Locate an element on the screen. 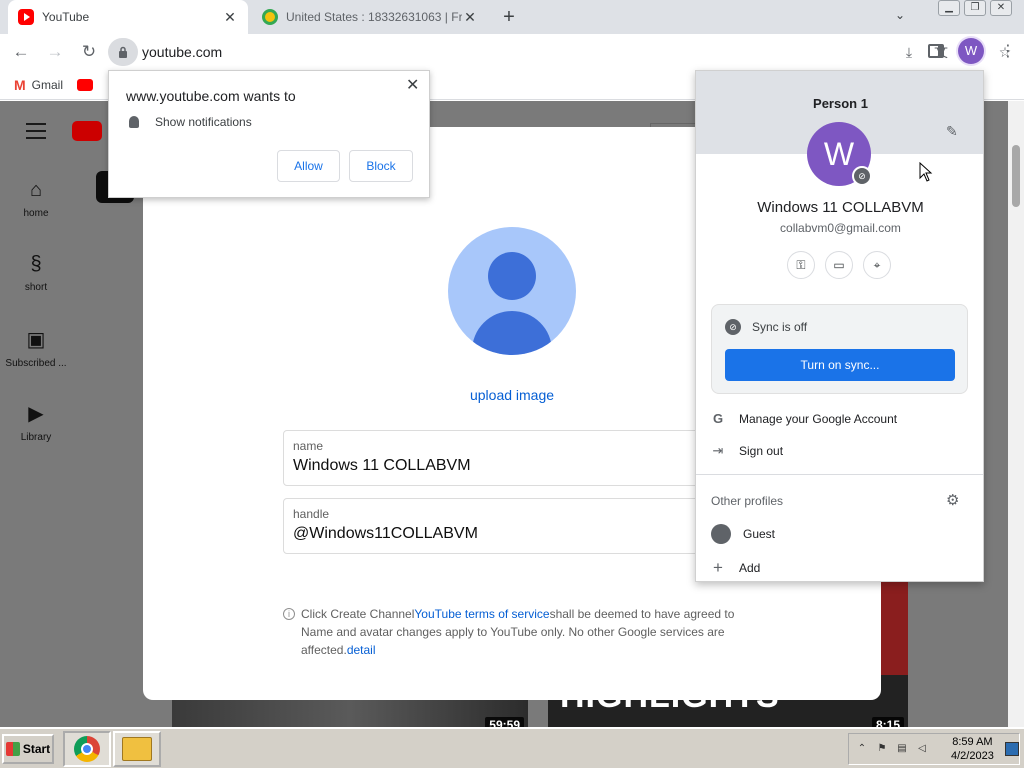 This screenshot has width=1024, height=768. page-scrollbar is located at coordinates (1016, 414).